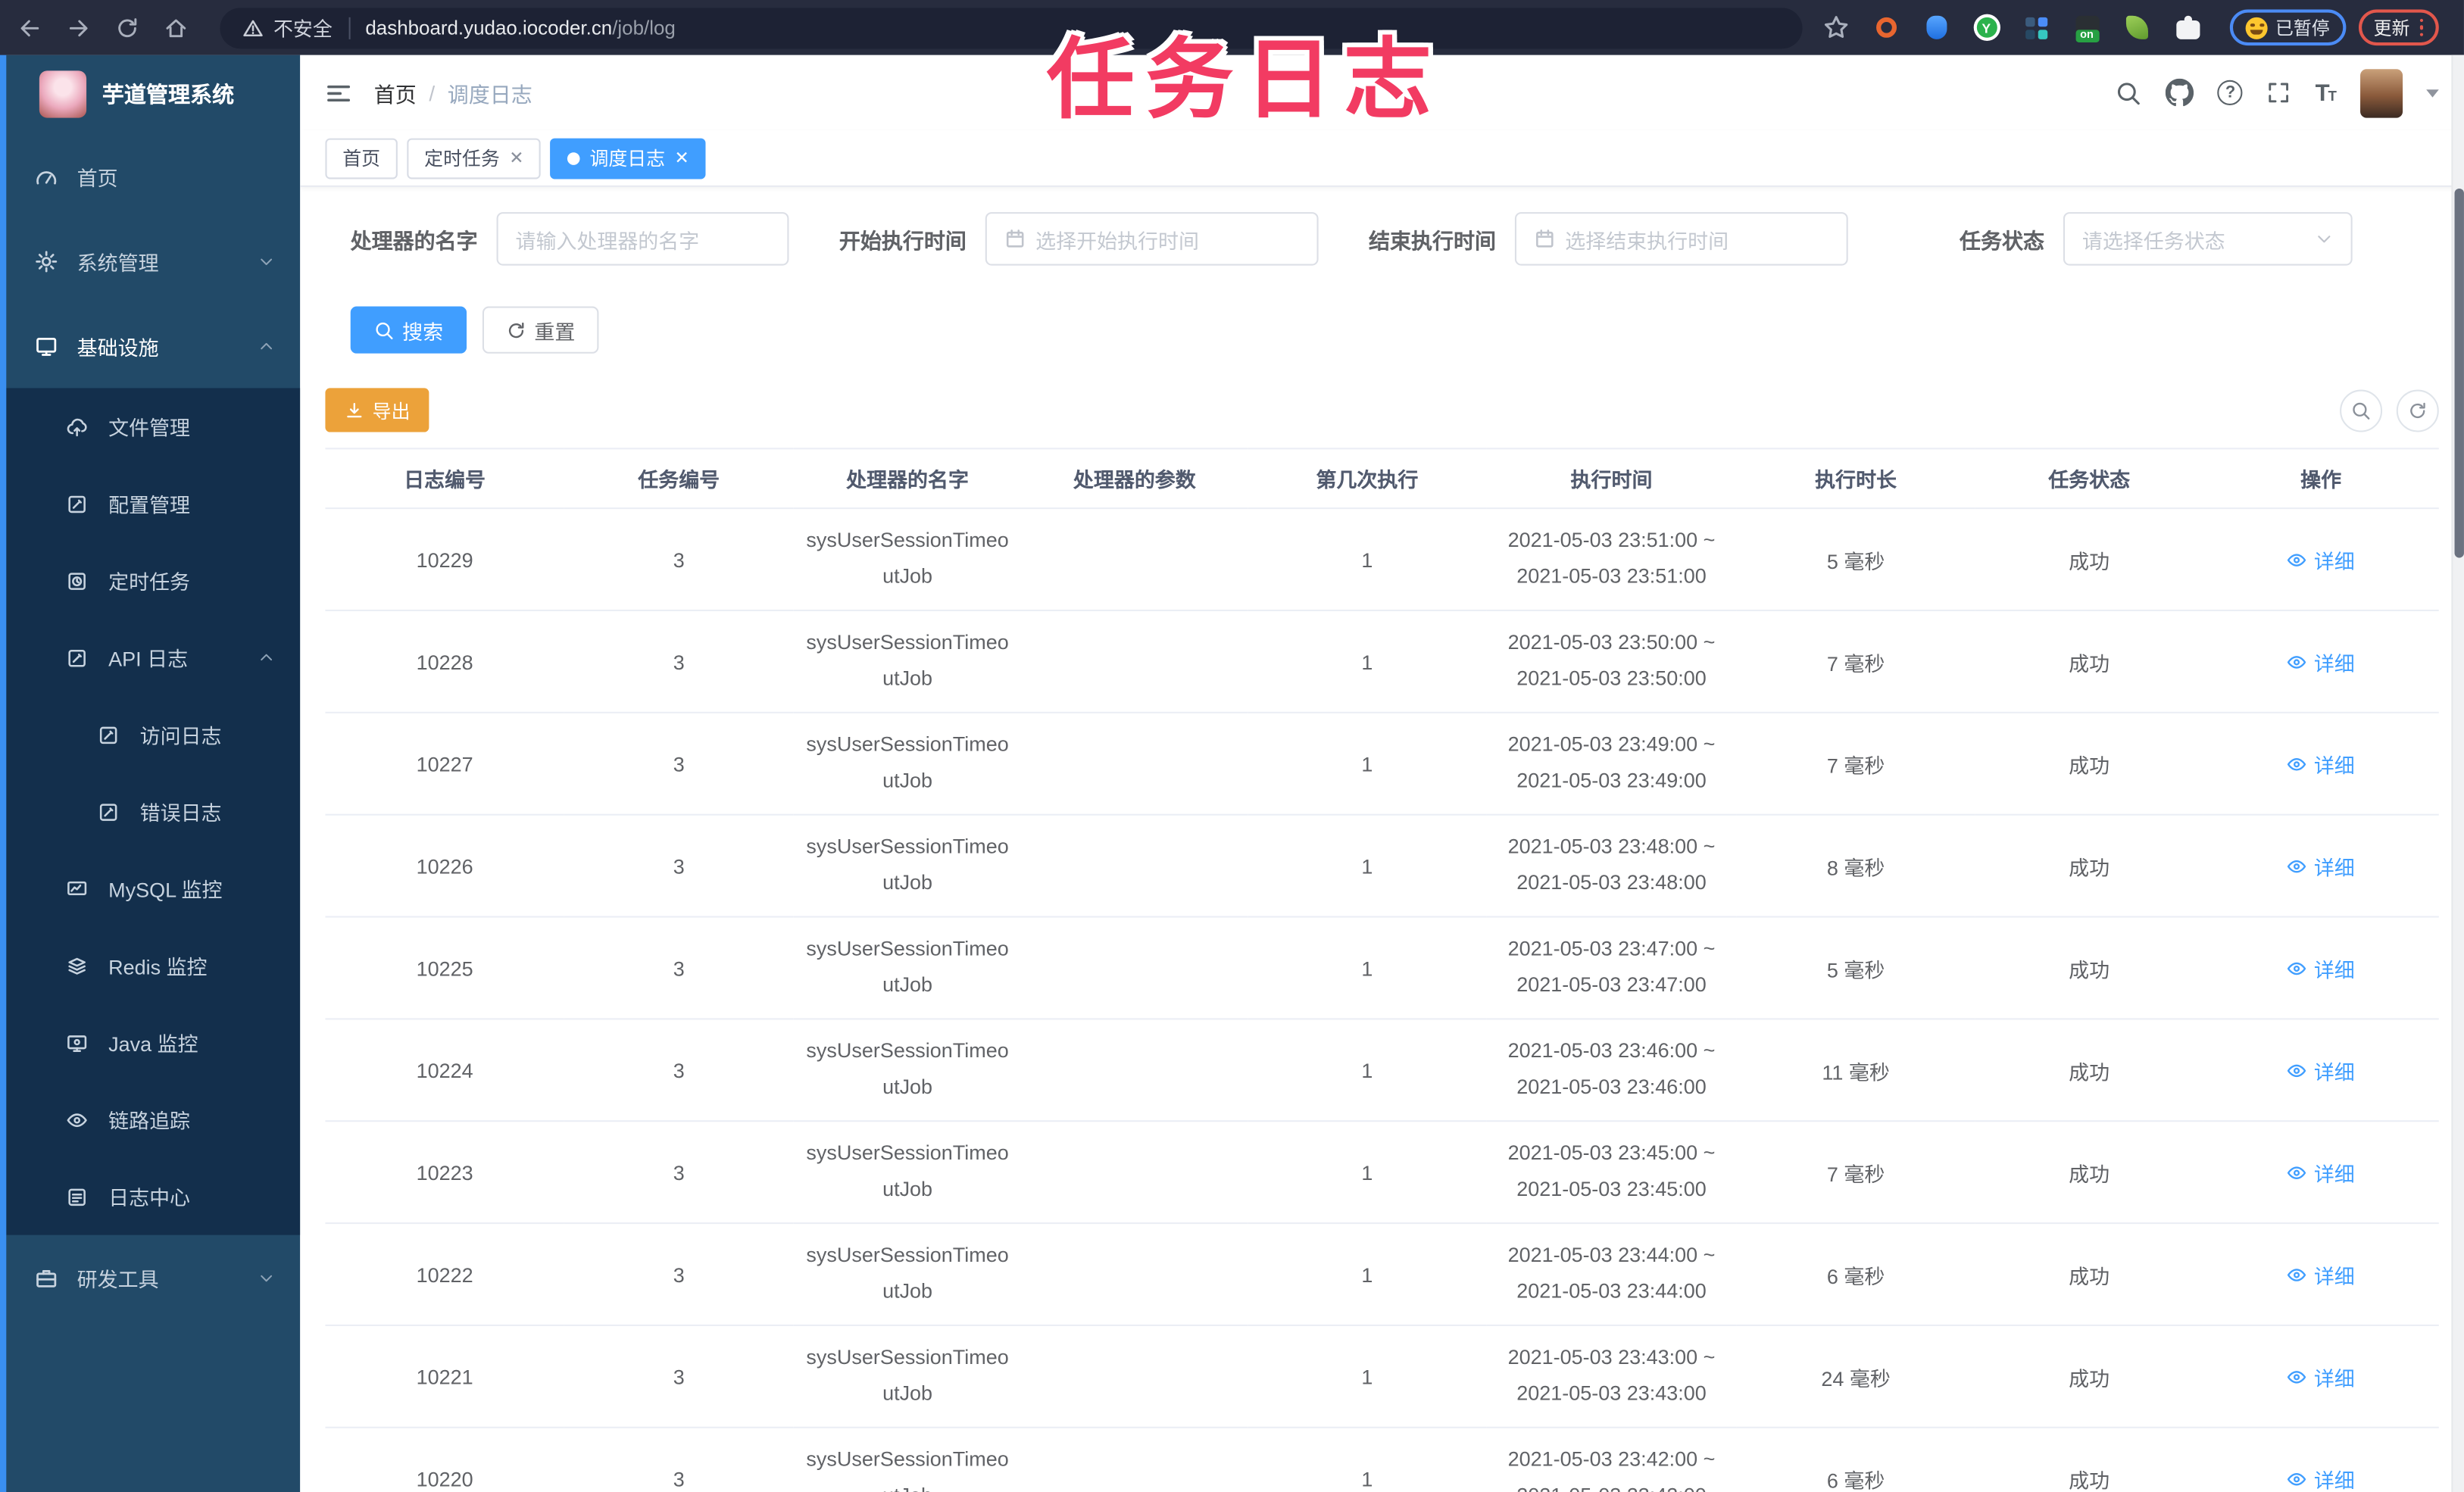 The height and width of the screenshot is (1492, 2464). Describe the element at coordinates (2230, 92) in the screenshot. I see `help-icon: ?` at that location.